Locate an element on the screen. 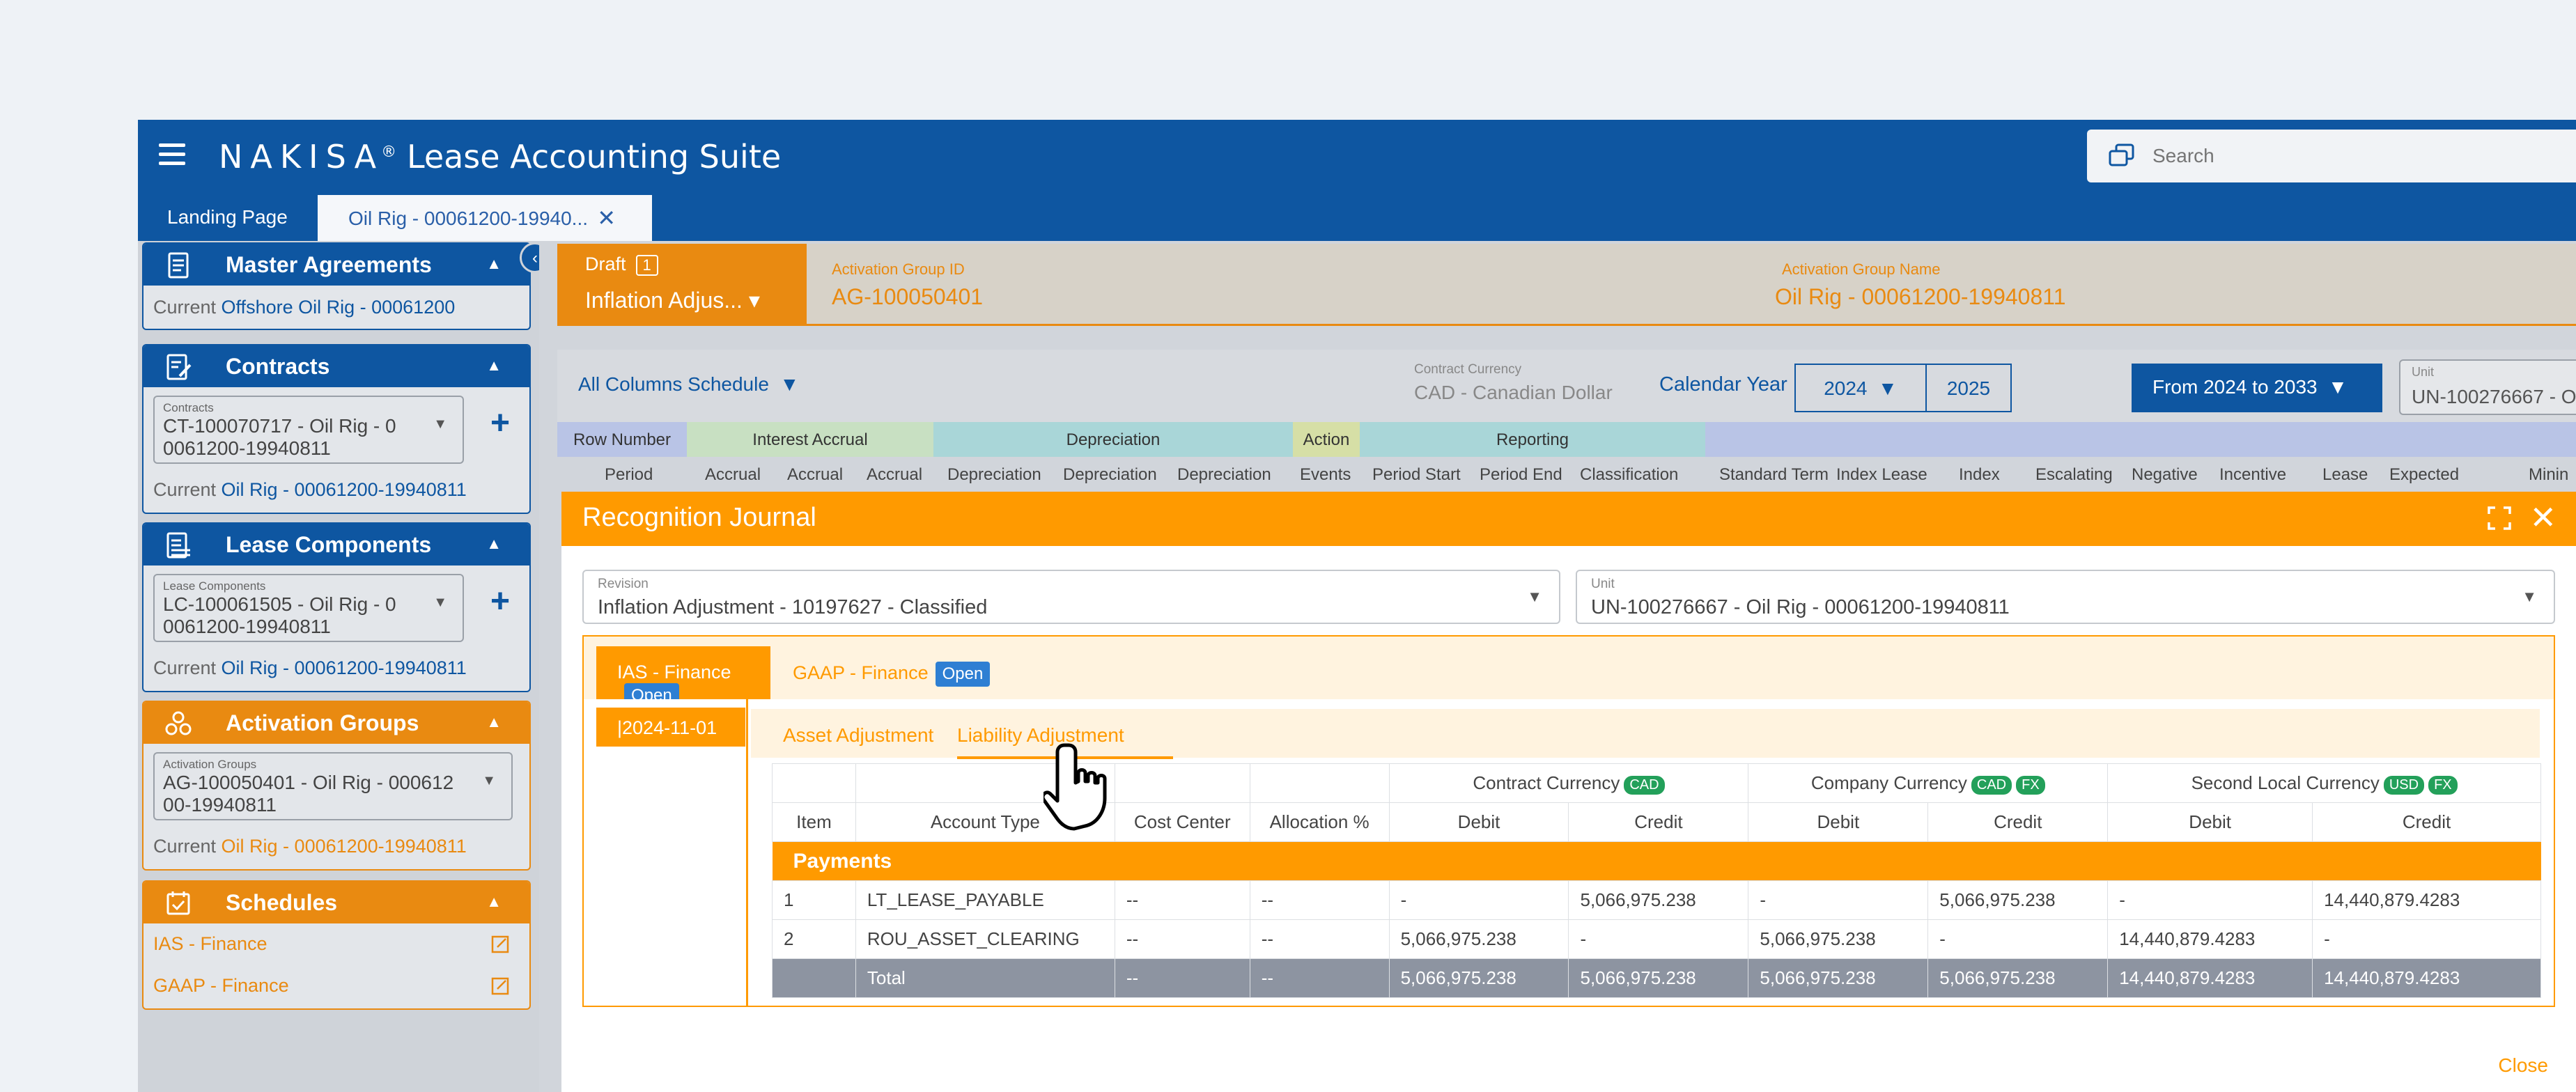 Image resolution: width=2576 pixels, height=1092 pixels. panel-title: Master Agreements is located at coordinates (329, 264).